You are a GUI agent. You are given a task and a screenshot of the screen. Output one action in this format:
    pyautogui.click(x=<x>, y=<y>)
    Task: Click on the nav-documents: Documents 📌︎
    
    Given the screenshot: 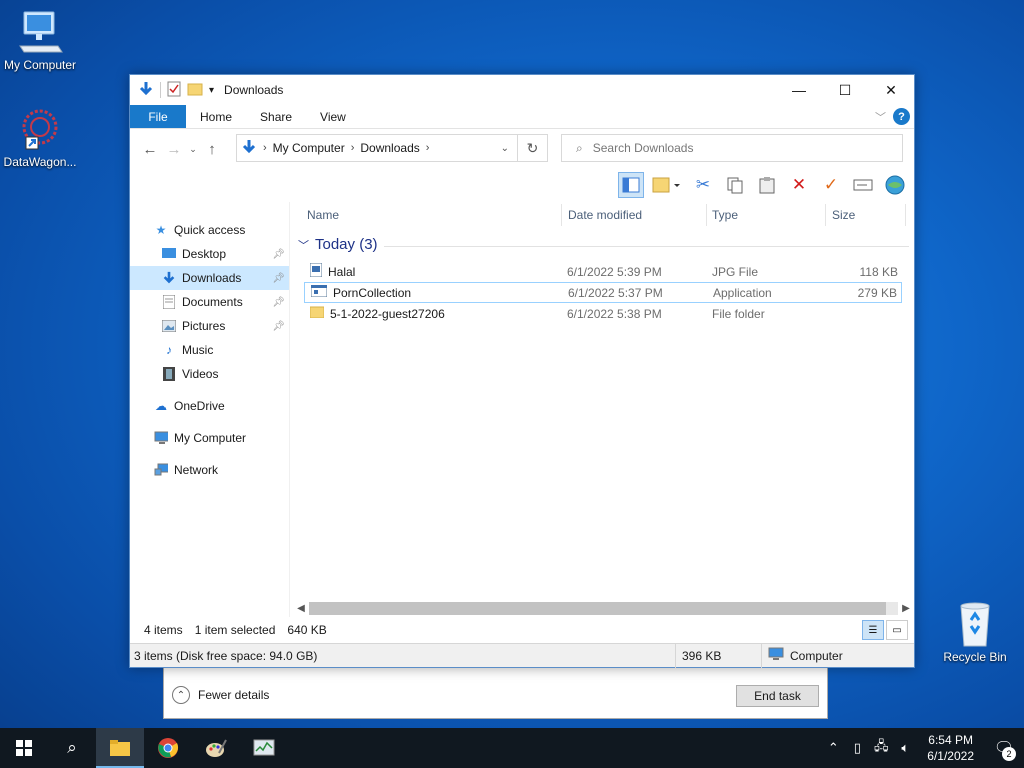 What is the action you would take?
    pyautogui.click(x=209, y=302)
    